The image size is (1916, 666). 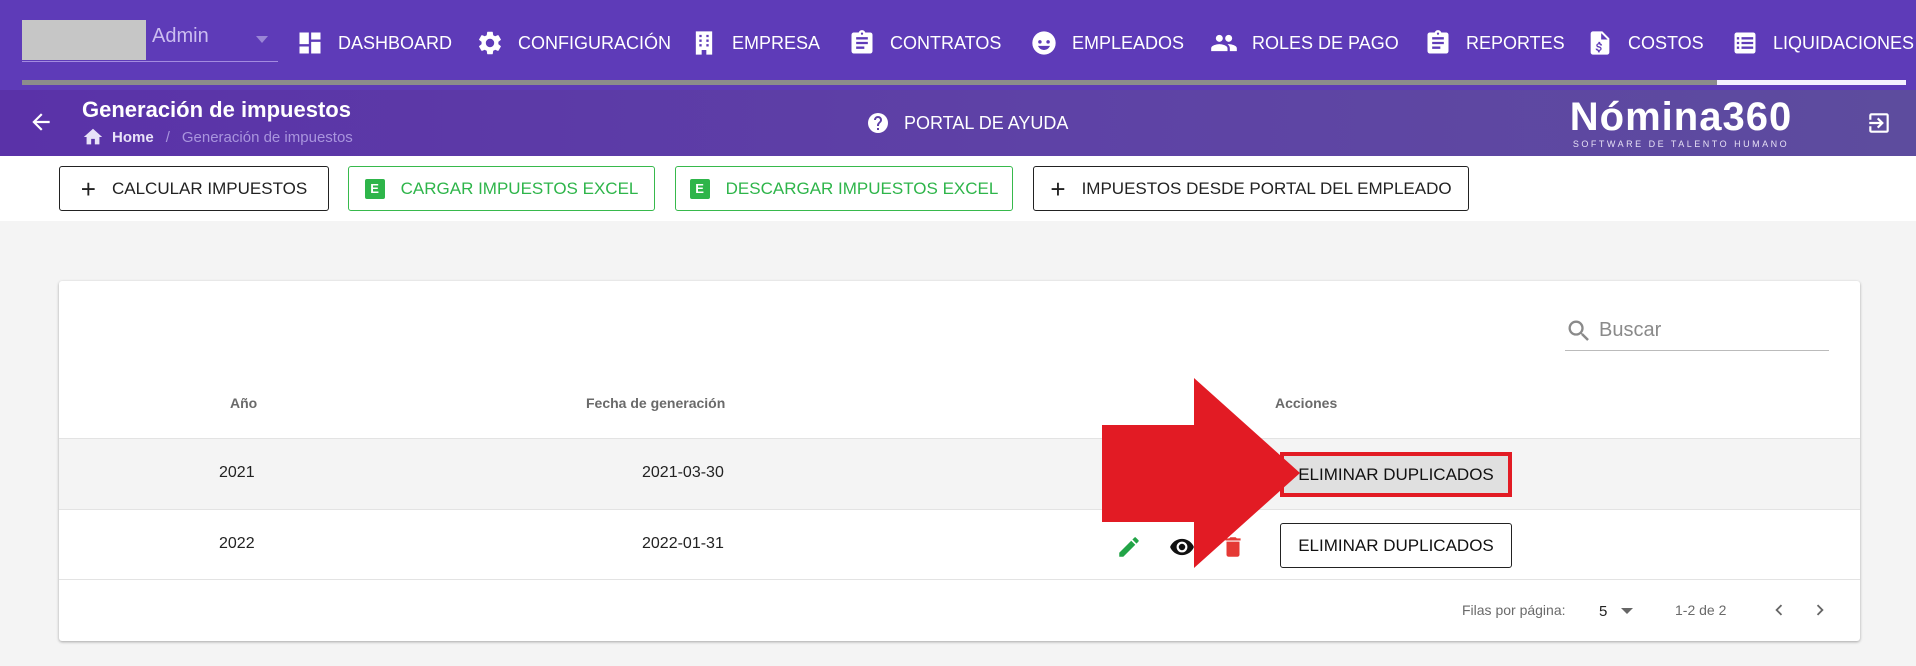 I want to click on calculate-taxes-button: + CALCULAR IMPUESTOS, so click(x=194, y=188).